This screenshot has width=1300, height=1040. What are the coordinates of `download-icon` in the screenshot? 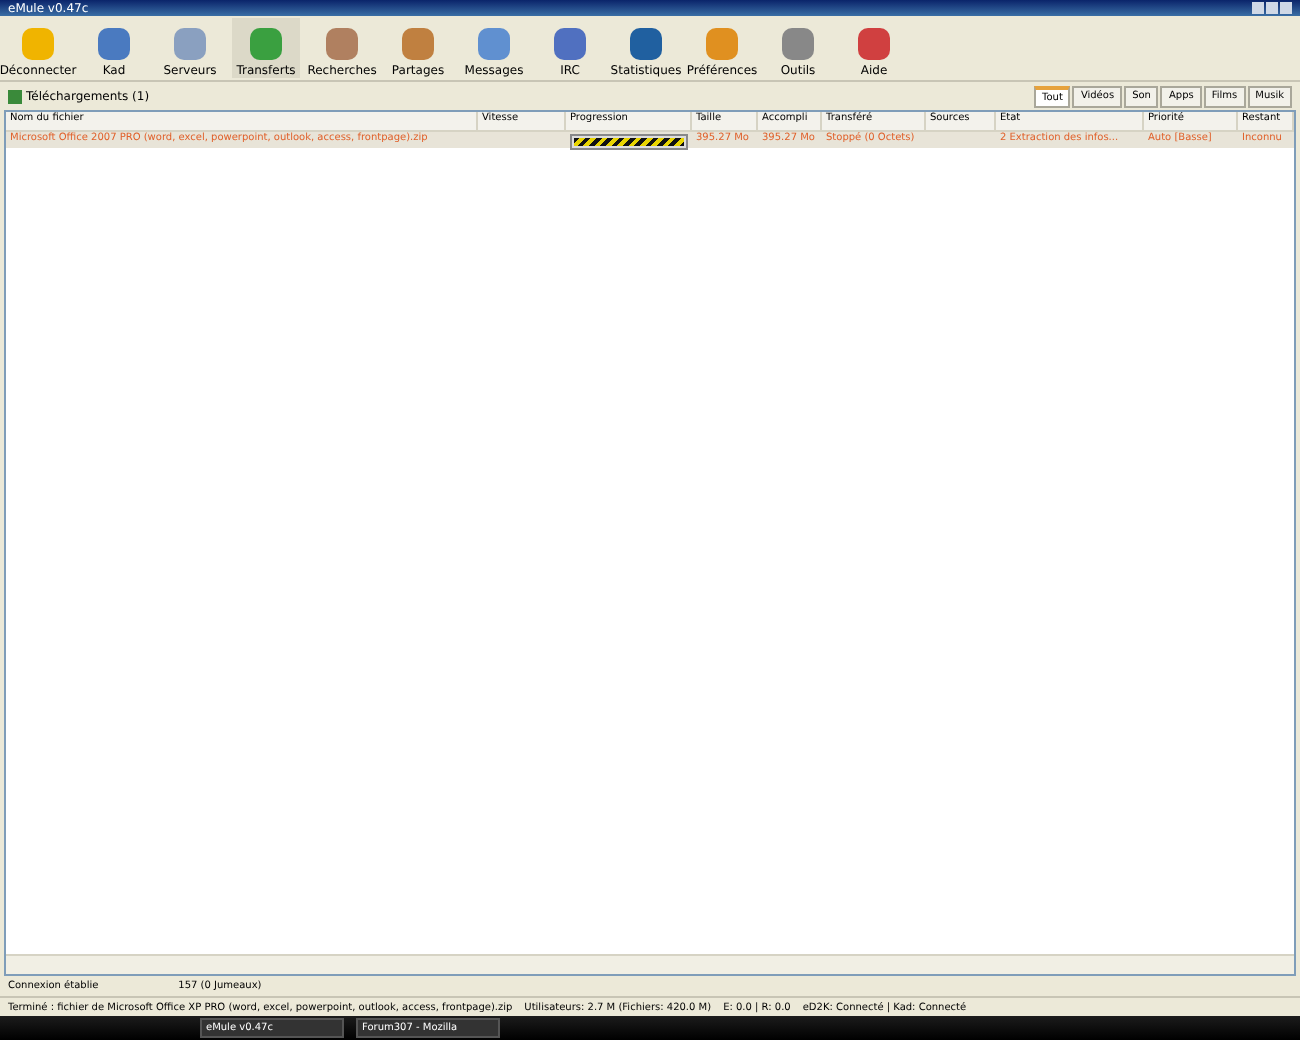 It's located at (15, 96).